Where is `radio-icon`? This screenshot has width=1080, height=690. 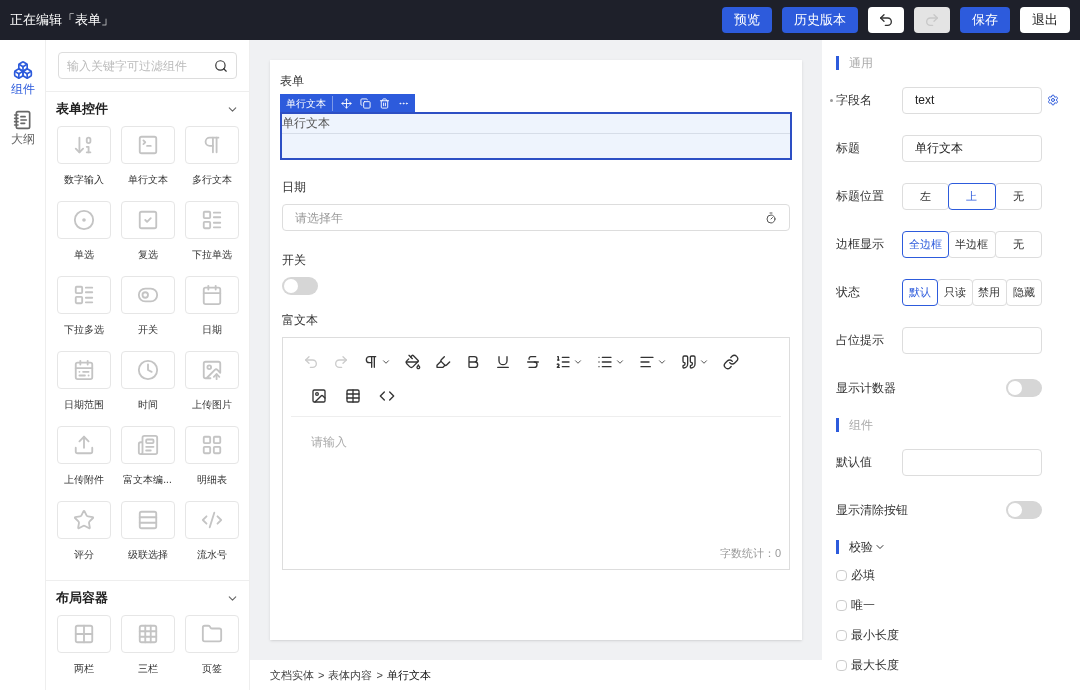 radio-icon is located at coordinates (83, 220).